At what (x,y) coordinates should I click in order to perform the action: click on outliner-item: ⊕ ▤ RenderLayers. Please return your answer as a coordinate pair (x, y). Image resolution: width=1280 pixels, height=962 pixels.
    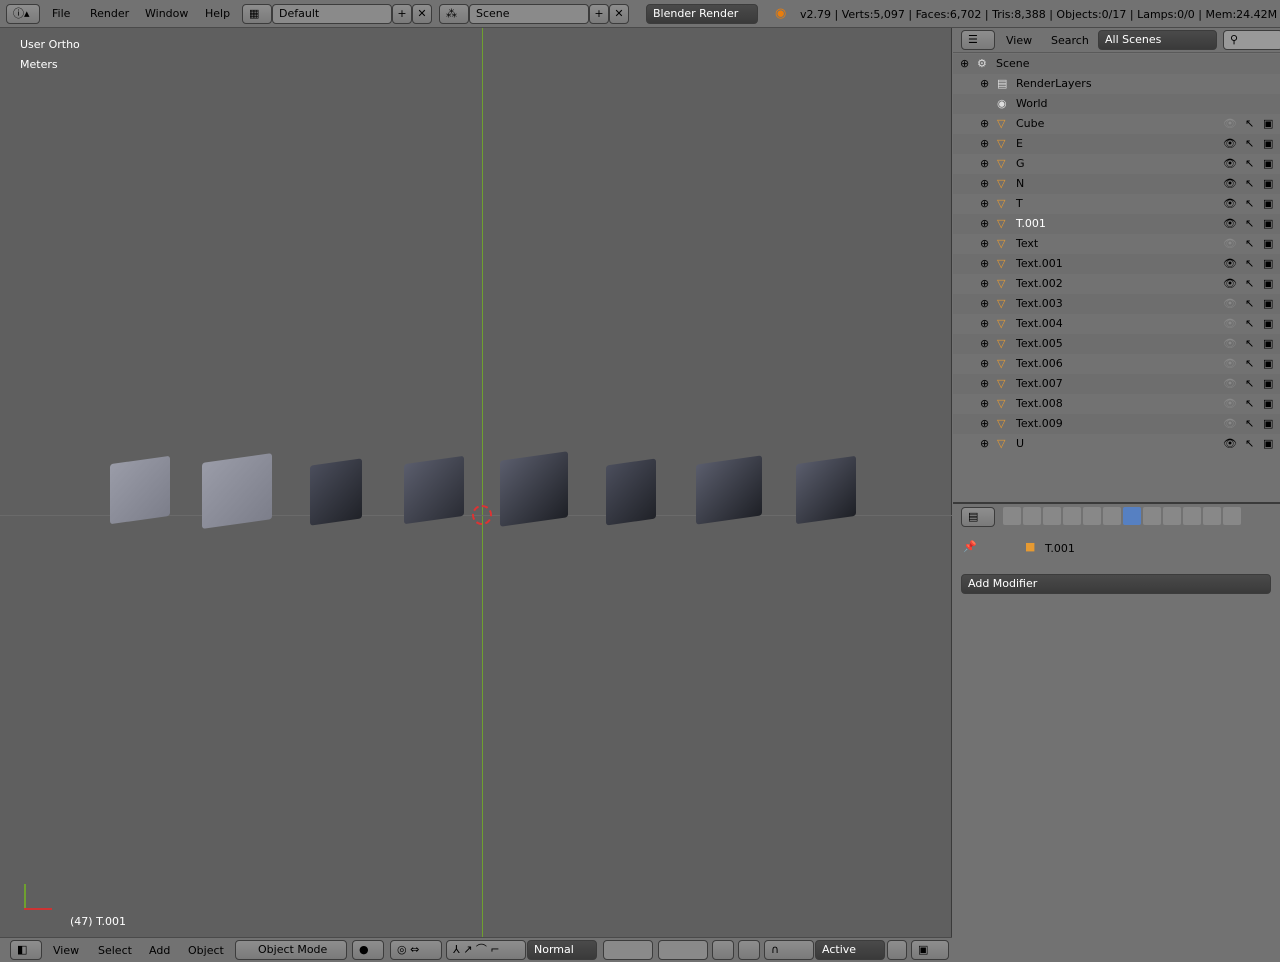
    Looking at the image, I should click on (1116, 84).